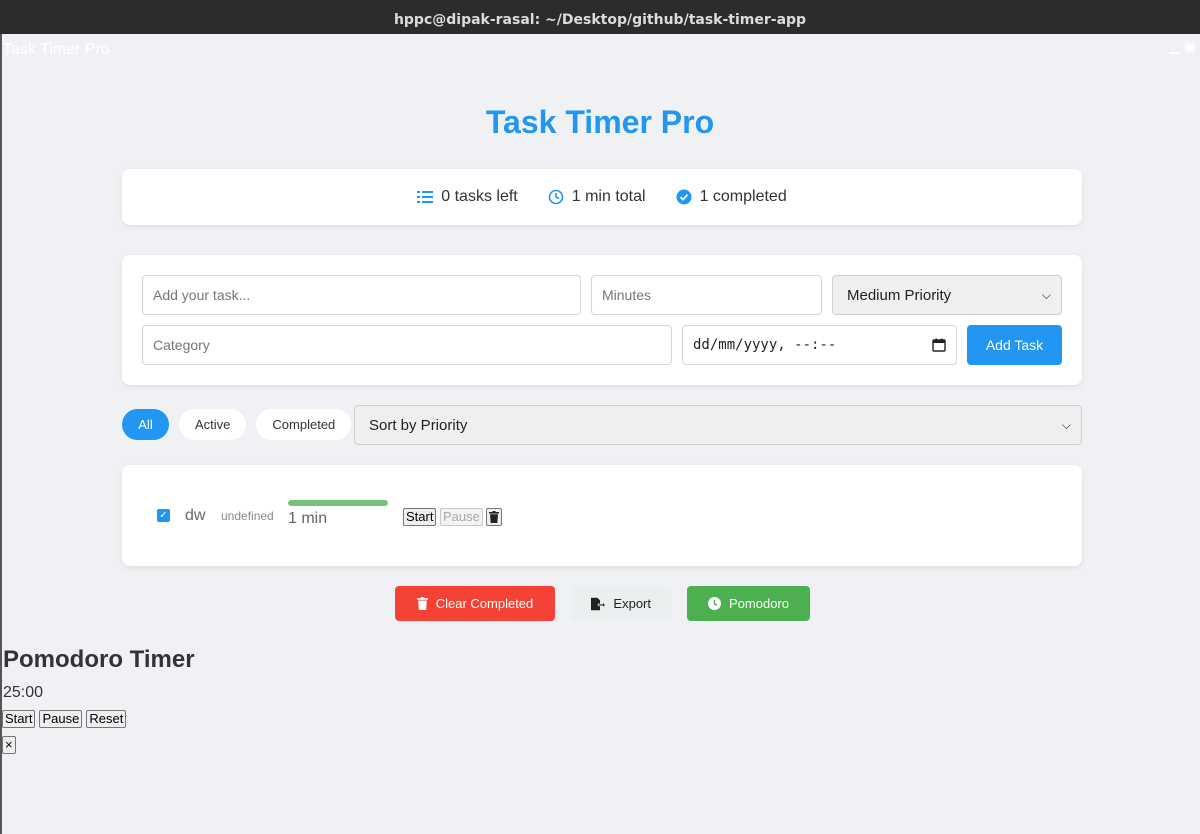  I want to click on priority-select: Medium Priority ⌵, so click(947, 295).